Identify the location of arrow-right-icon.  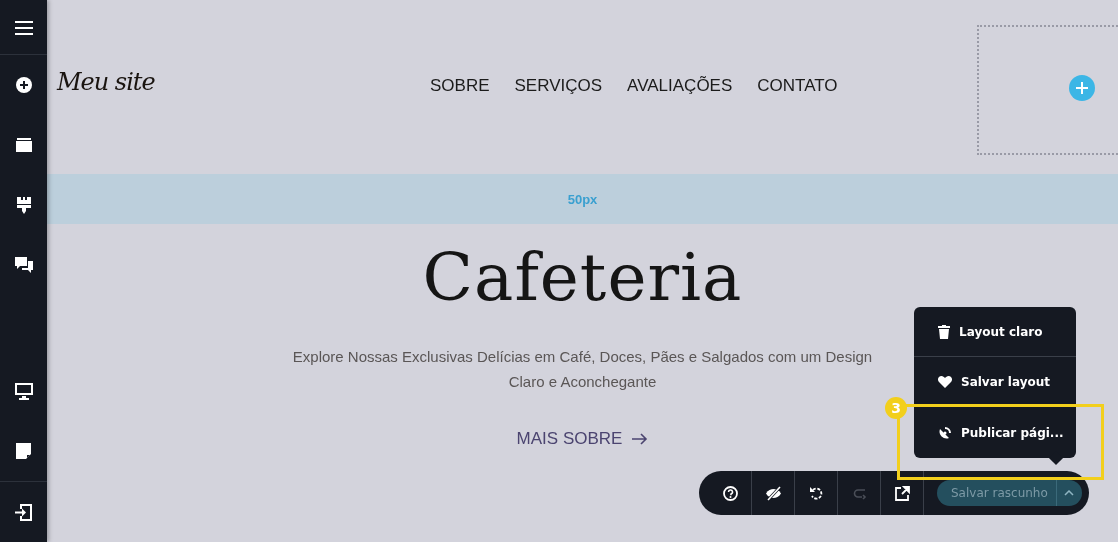
(640, 439).